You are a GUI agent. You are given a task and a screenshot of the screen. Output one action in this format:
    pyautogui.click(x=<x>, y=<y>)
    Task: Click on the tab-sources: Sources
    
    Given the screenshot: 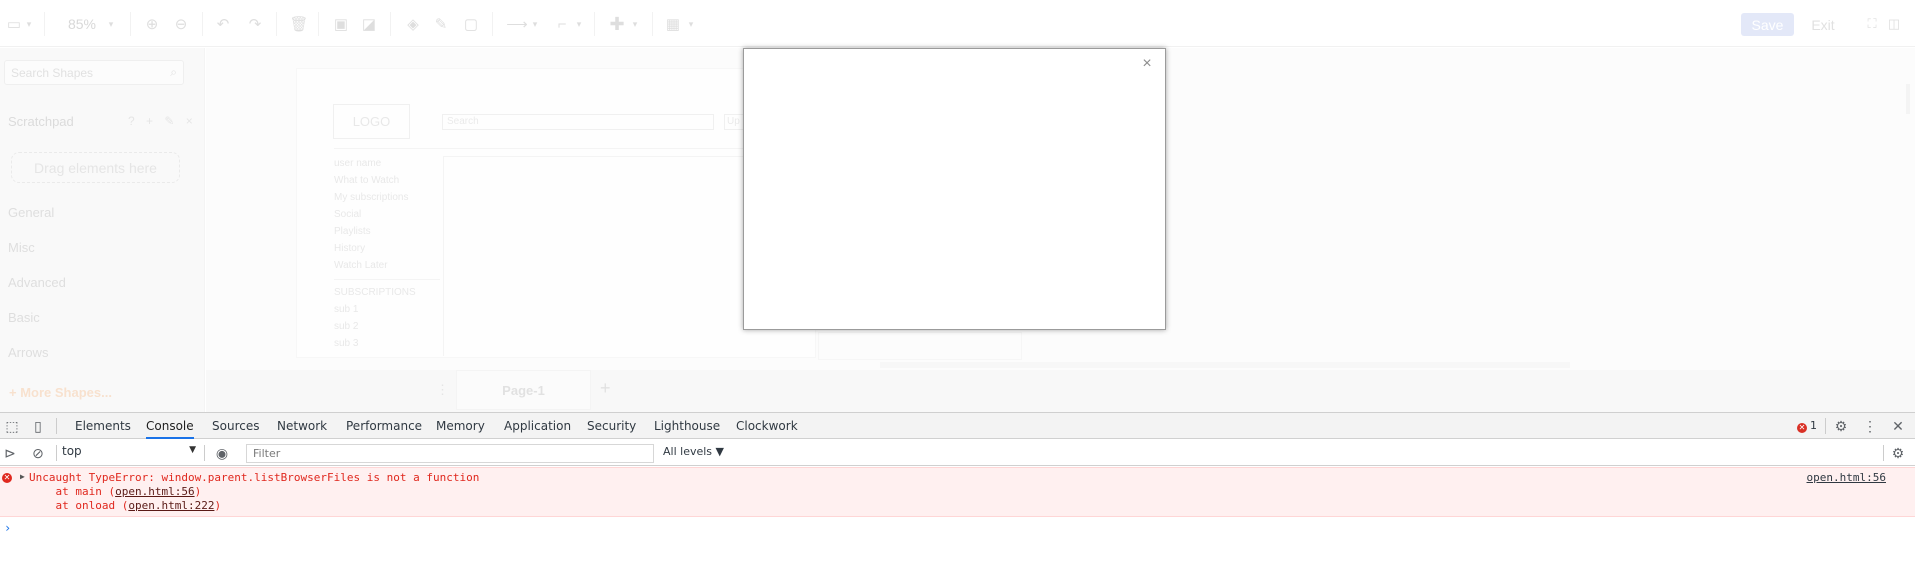 What is the action you would take?
    pyautogui.click(x=235, y=426)
    